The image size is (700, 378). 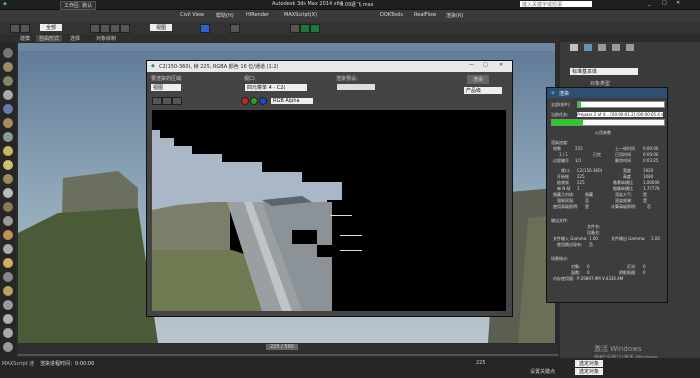 What do you see at coordinates (356, 87) in the screenshot?
I see `preset-dropdown` at bounding box center [356, 87].